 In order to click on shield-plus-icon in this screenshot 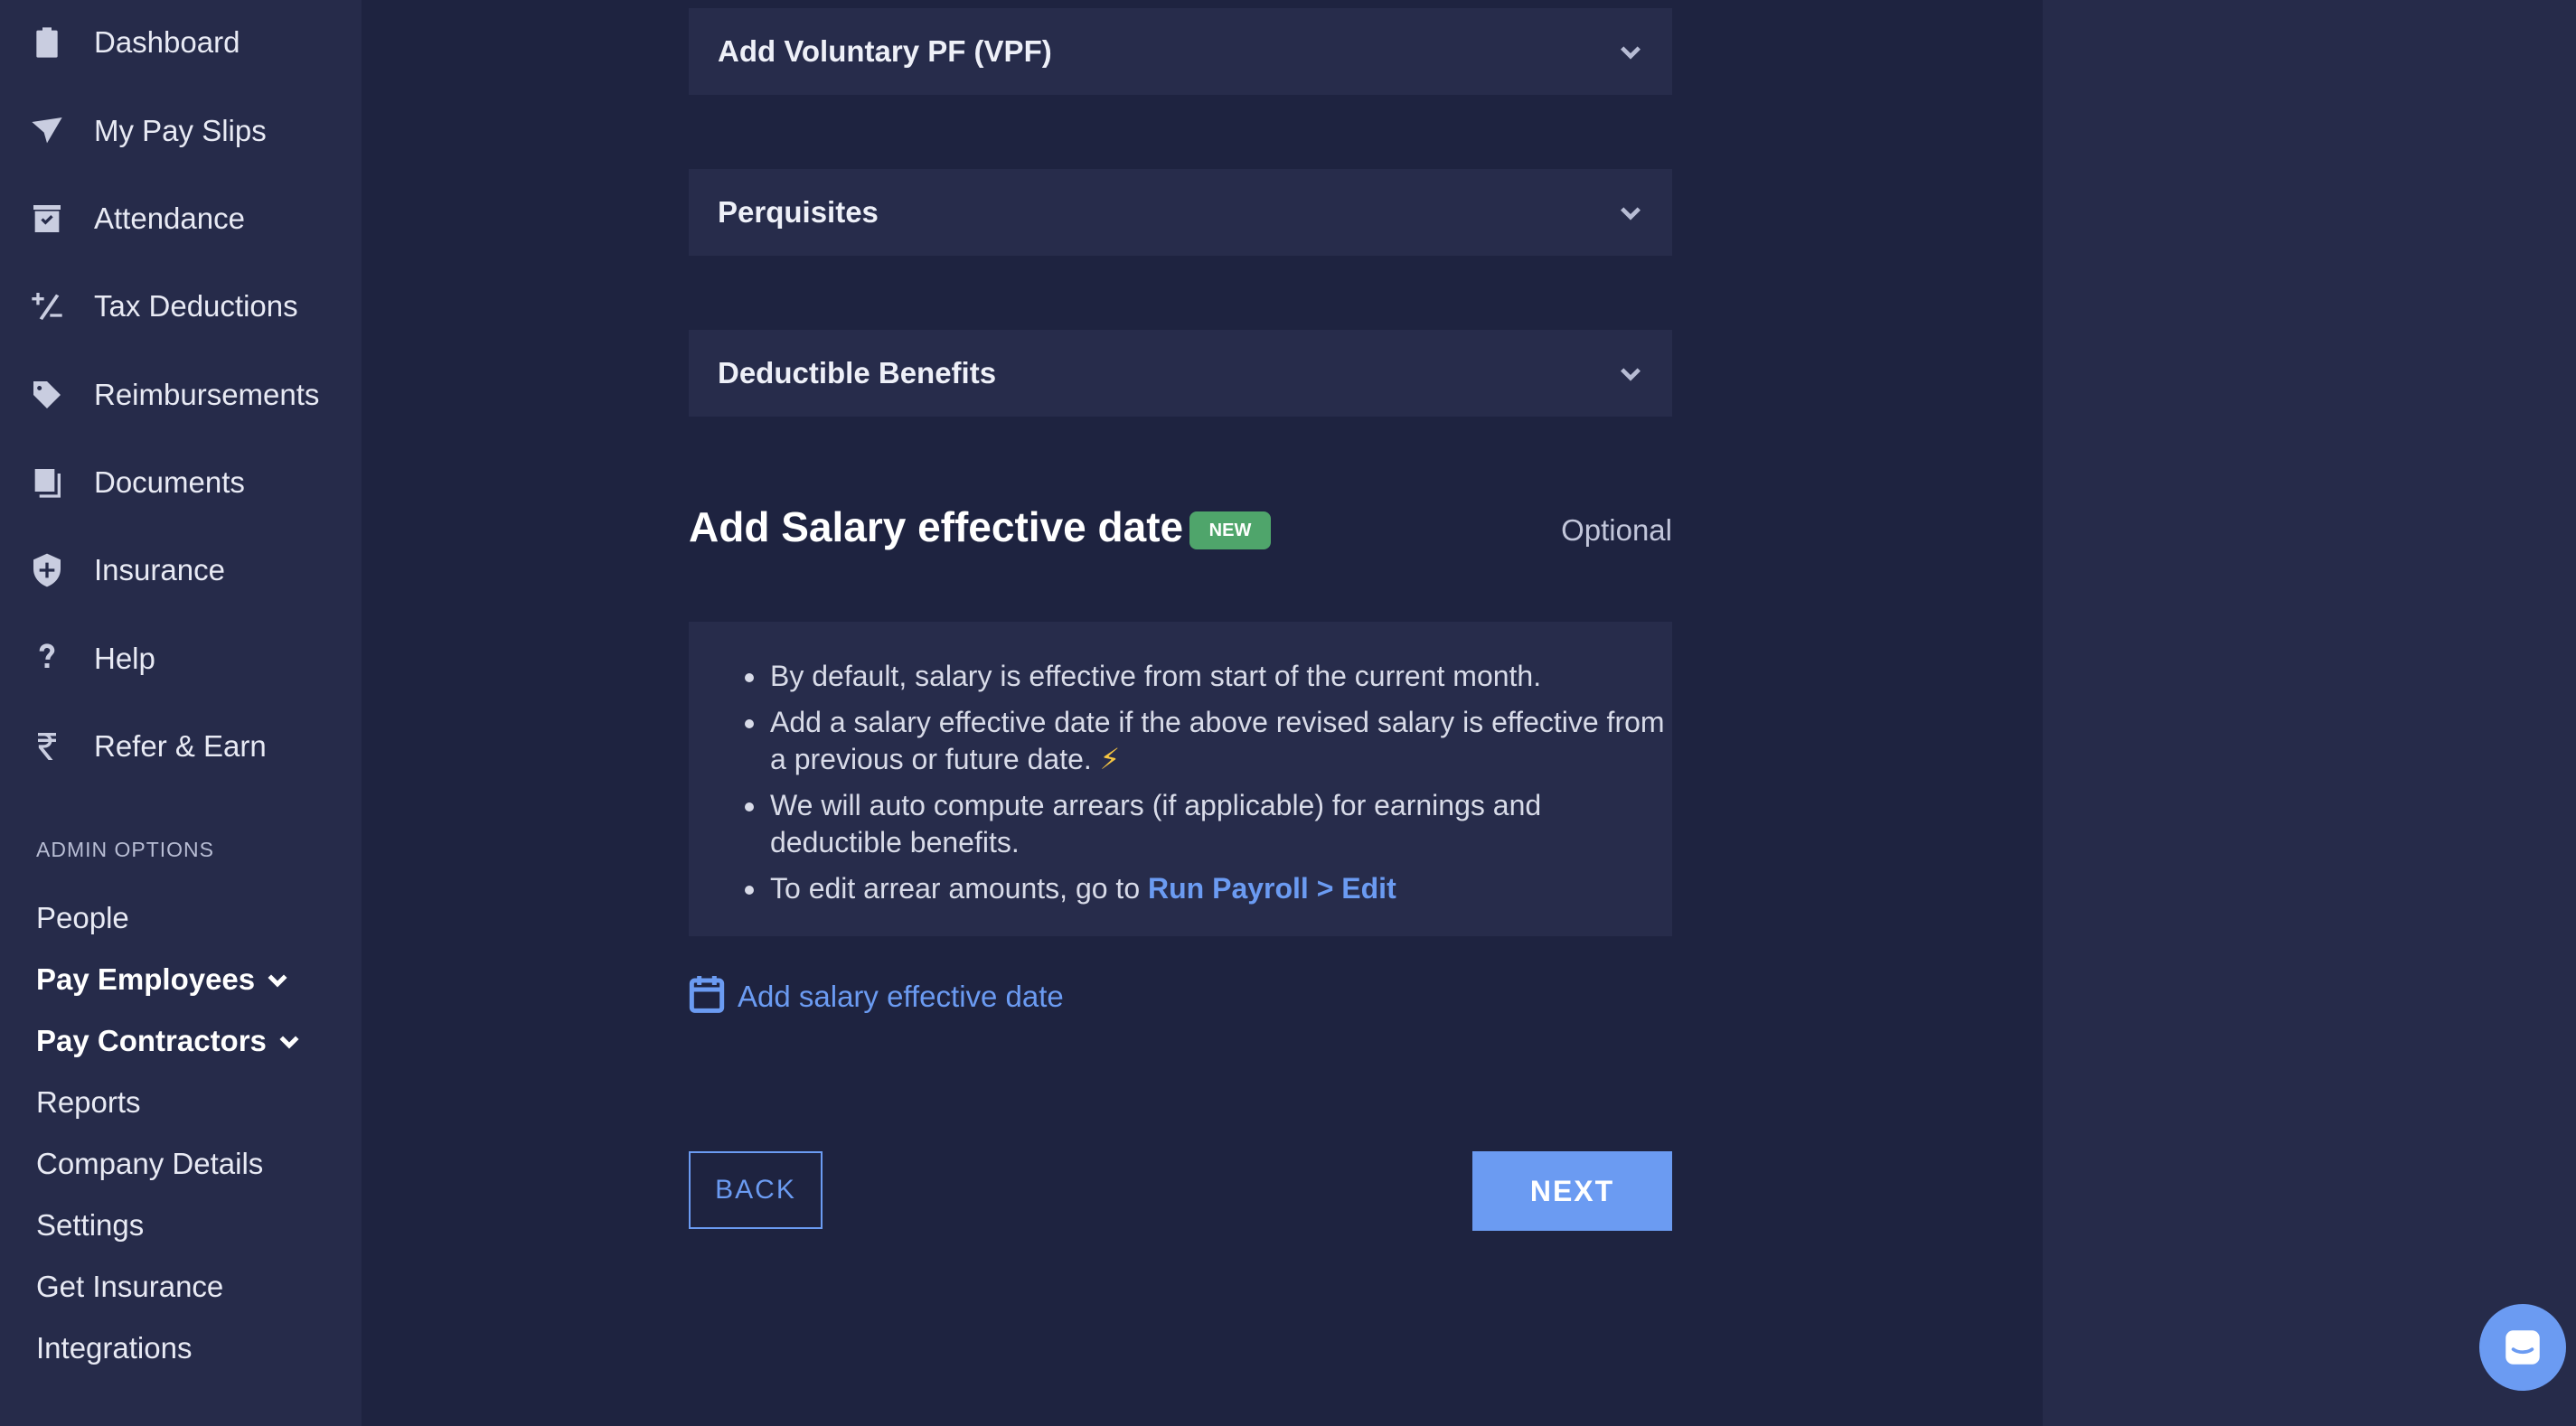, I will do `click(47, 570)`.